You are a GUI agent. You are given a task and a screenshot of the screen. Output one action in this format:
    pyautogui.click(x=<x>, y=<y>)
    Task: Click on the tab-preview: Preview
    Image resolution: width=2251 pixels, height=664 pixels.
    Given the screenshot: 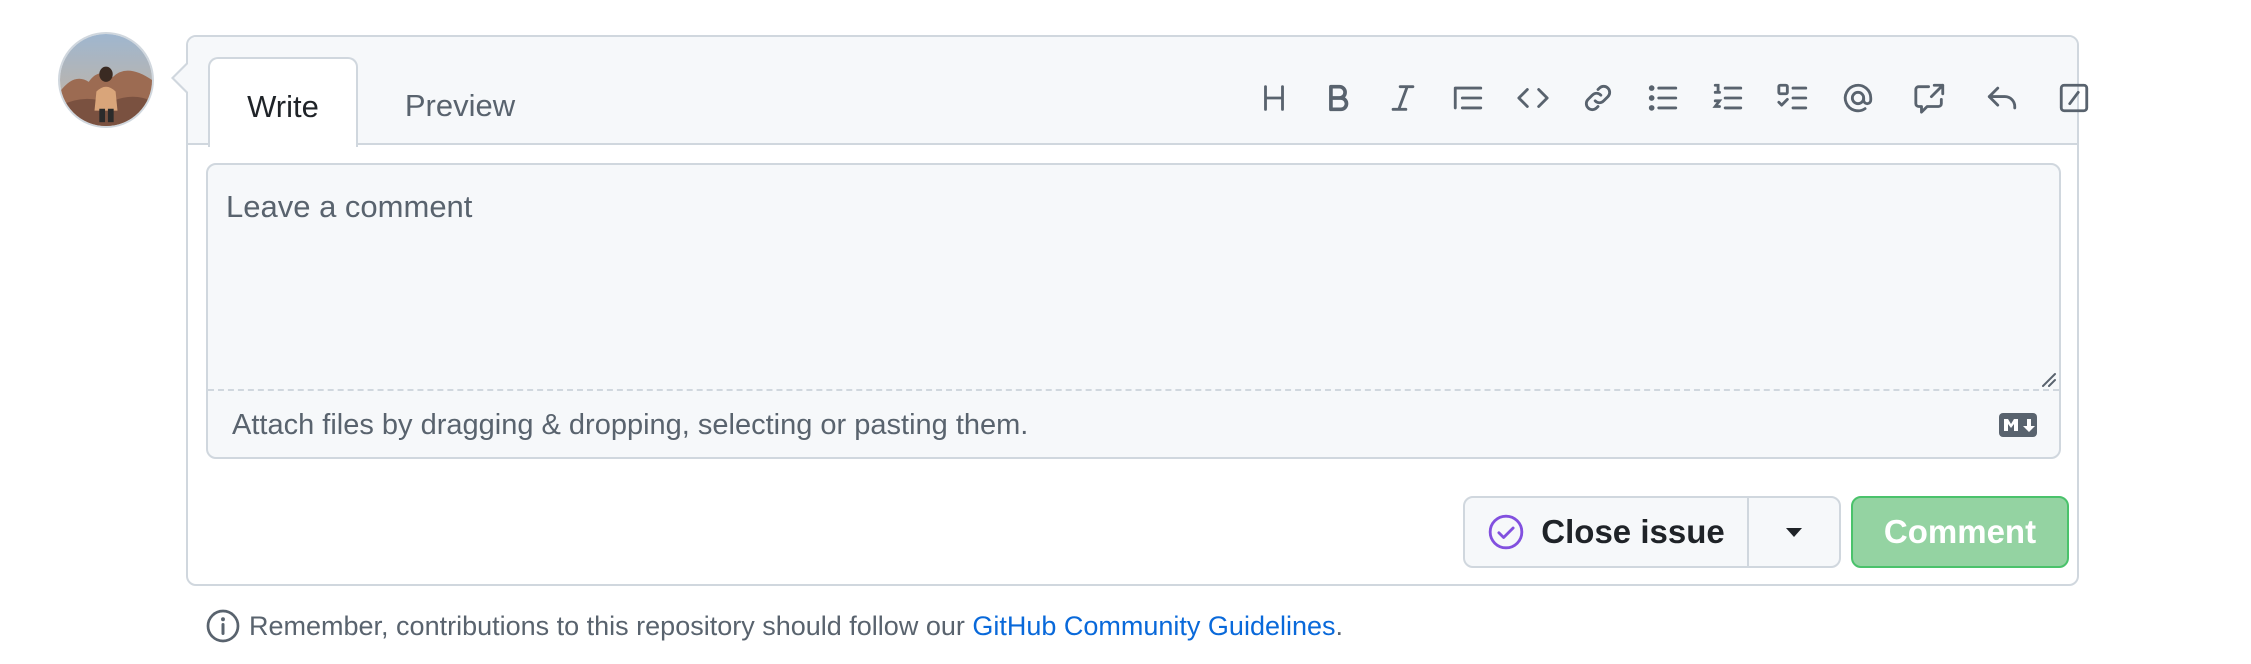 What is the action you would take?
    pyautogui.click(x=460, y=102)
    